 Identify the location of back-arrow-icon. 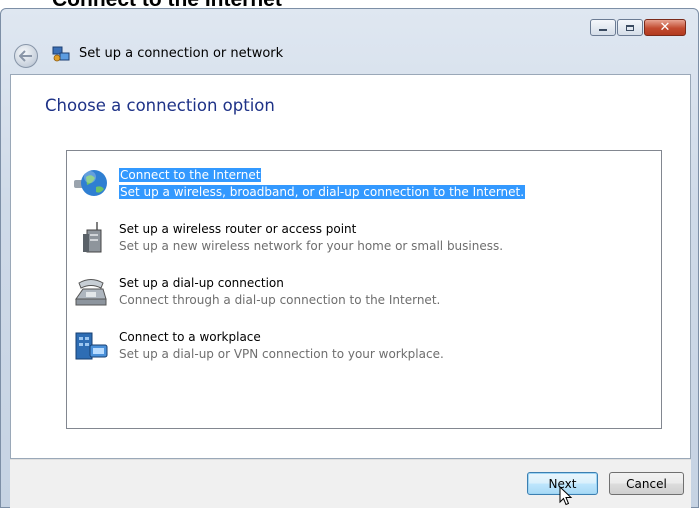
(25, 56).